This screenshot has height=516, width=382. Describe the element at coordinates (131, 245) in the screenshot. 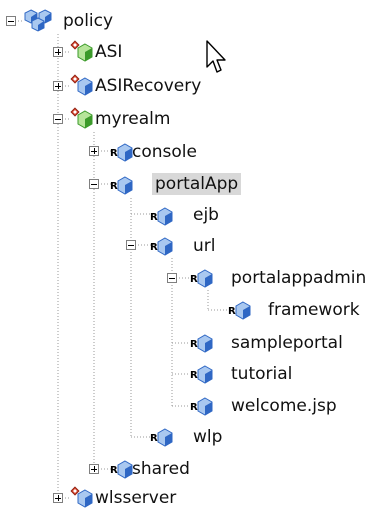

I see `collapse-toggle-url` at that location.